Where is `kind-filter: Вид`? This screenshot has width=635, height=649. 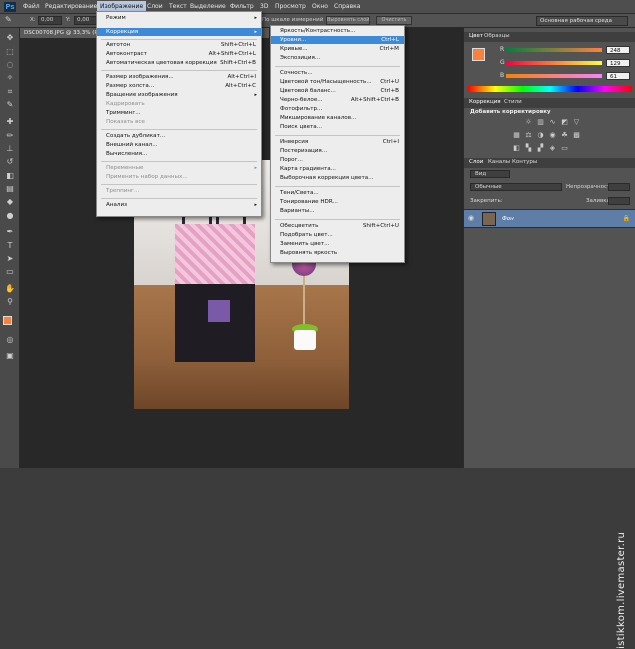
kind-filter: Вид is located at coordinates (490, 174).